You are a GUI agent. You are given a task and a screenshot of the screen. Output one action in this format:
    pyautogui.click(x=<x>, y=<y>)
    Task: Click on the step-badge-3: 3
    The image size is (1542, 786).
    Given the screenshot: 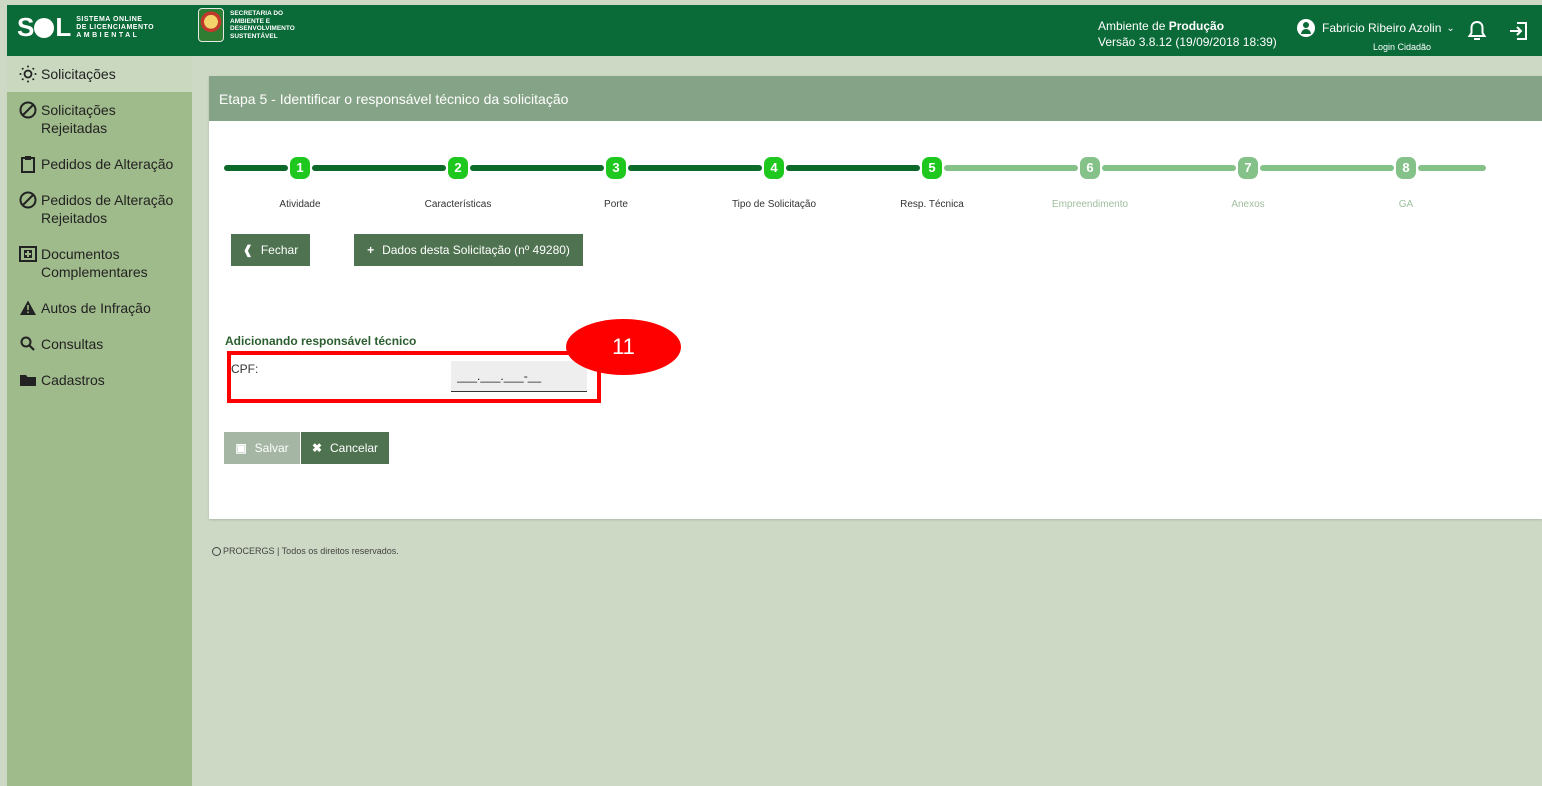 What is the action you would take?
    pyautogui.click(x=616, y=168)
    